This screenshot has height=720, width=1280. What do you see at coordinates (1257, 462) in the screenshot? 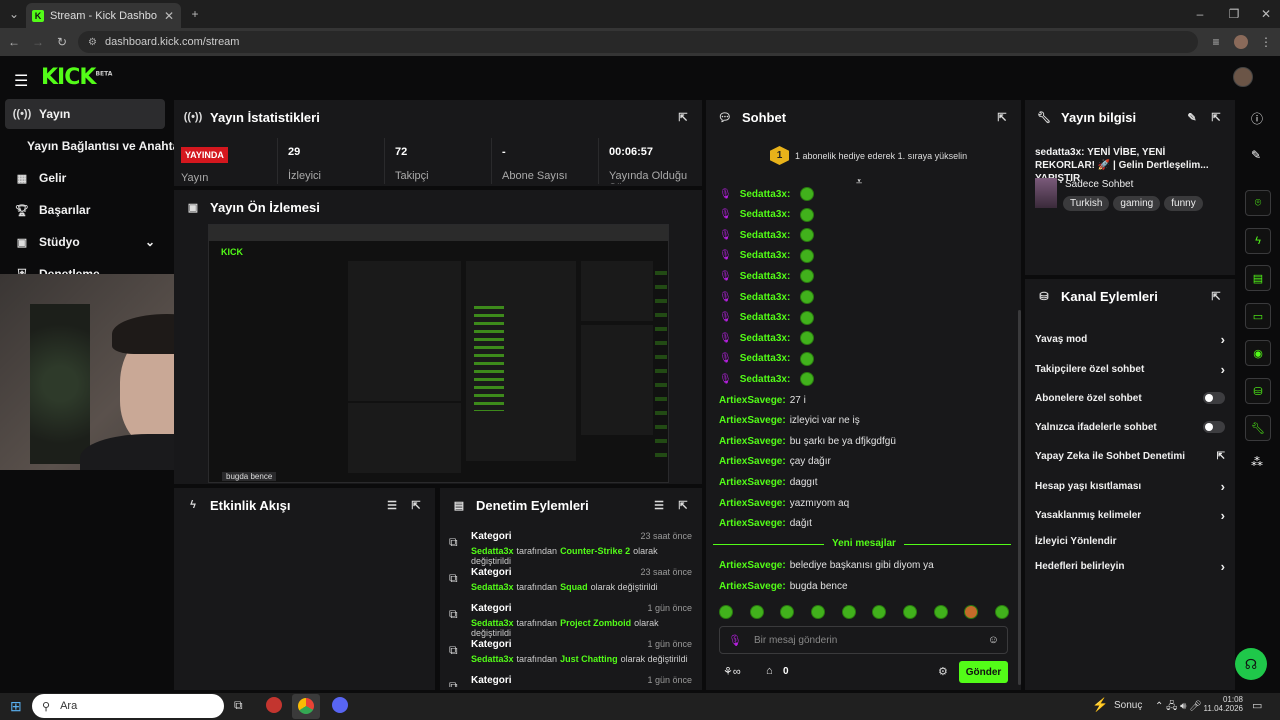
I see `layout-icon: ⁂` at bounding box center [1257, 462].